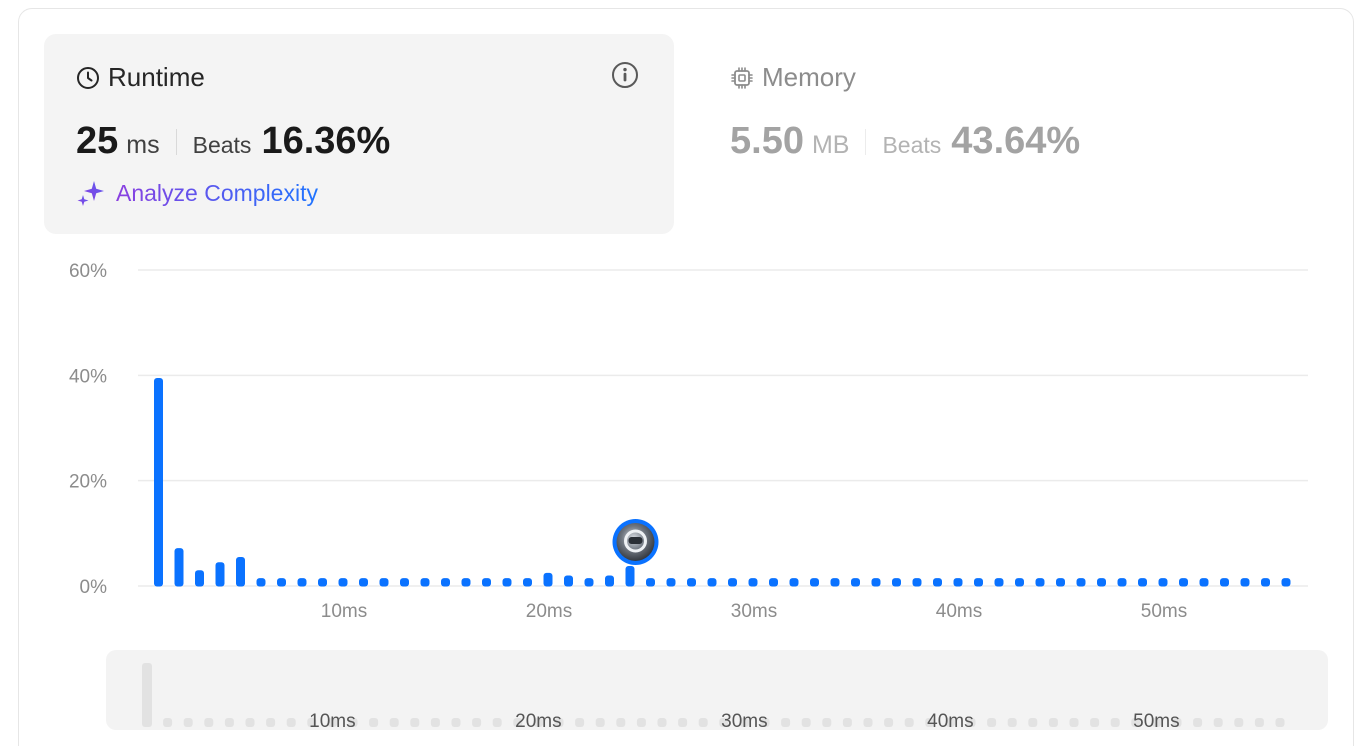  What do you see at coordinates (222, 145) in the screenshot?
I see `runtime-beats-label: Beats` at bounding box center [222, 145].